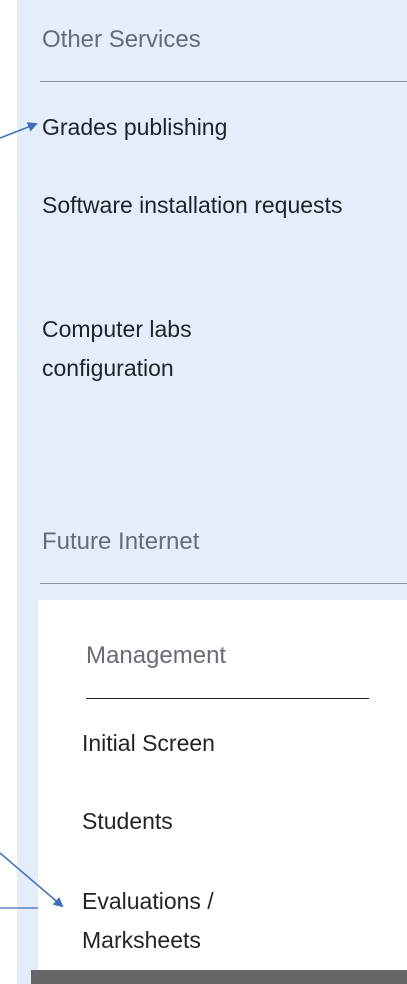 This screenshot has height=984, width=407. Describe the element at coordinates (32, 515) in the screenshot. I see `annotation-arrows` at that location.